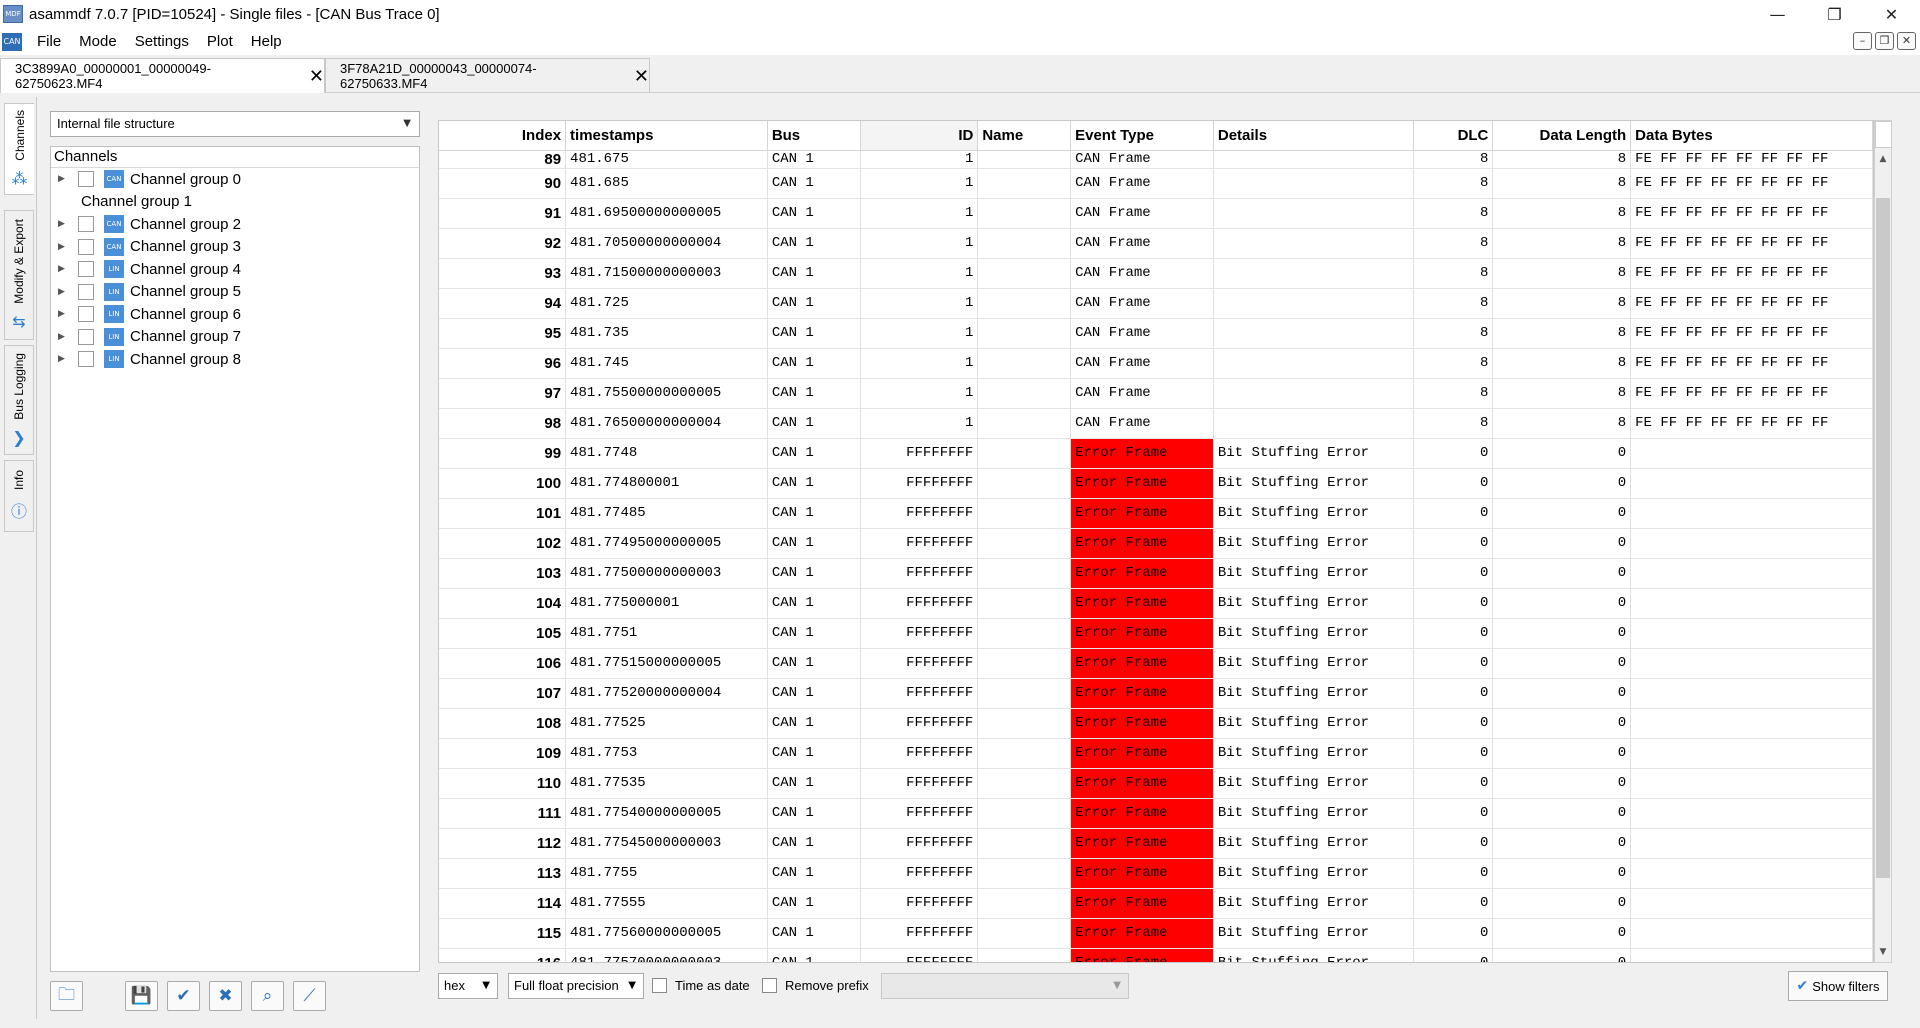 This screenshot has height=1028, width=1920. What do you see at coordinates (769, 985) in the screenshot?
I see `checkbox-box` at bounding box center [769, 985].